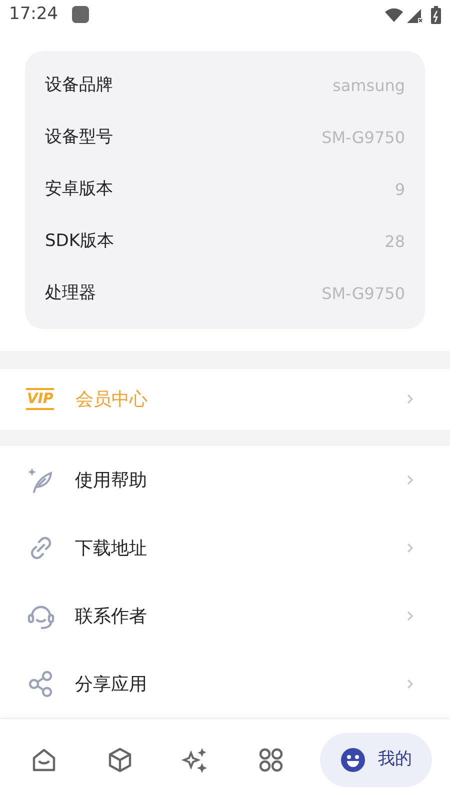  I want to click on home-icon, so click(44, 759).